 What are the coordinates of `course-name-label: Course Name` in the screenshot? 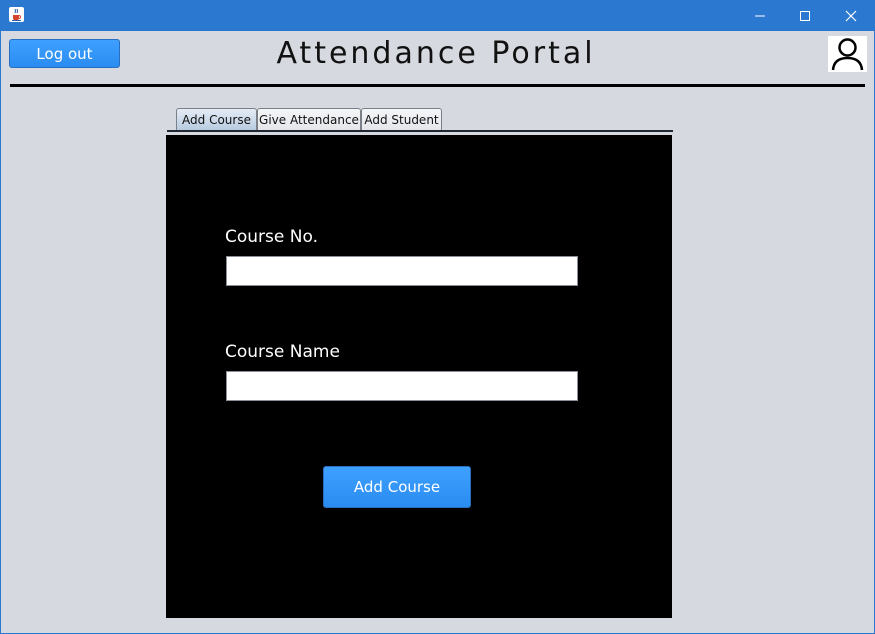 It's located at (282, 352).